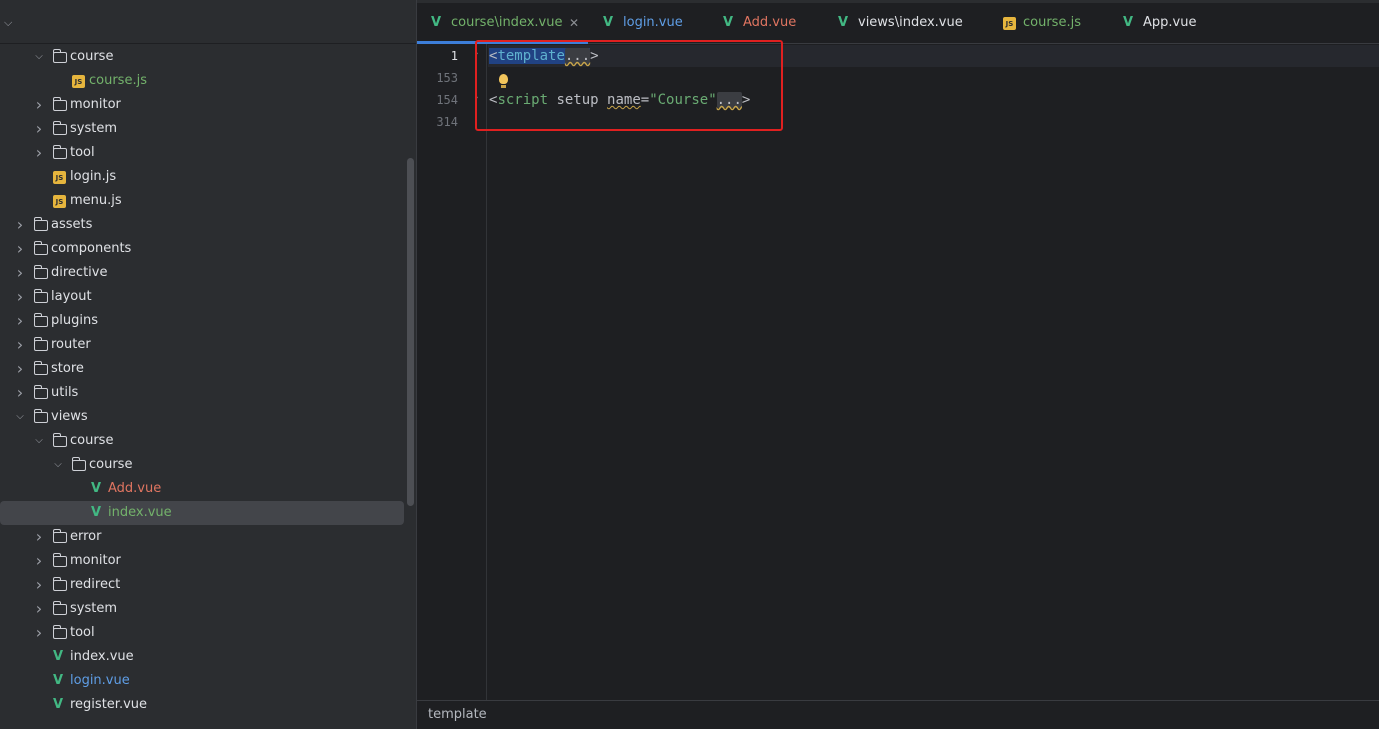  What do you see at coordinates (452, 372) in the screenshot?
I see `line-gutter: 1 153 154 314 › ›` at bounding box center [452, 372].